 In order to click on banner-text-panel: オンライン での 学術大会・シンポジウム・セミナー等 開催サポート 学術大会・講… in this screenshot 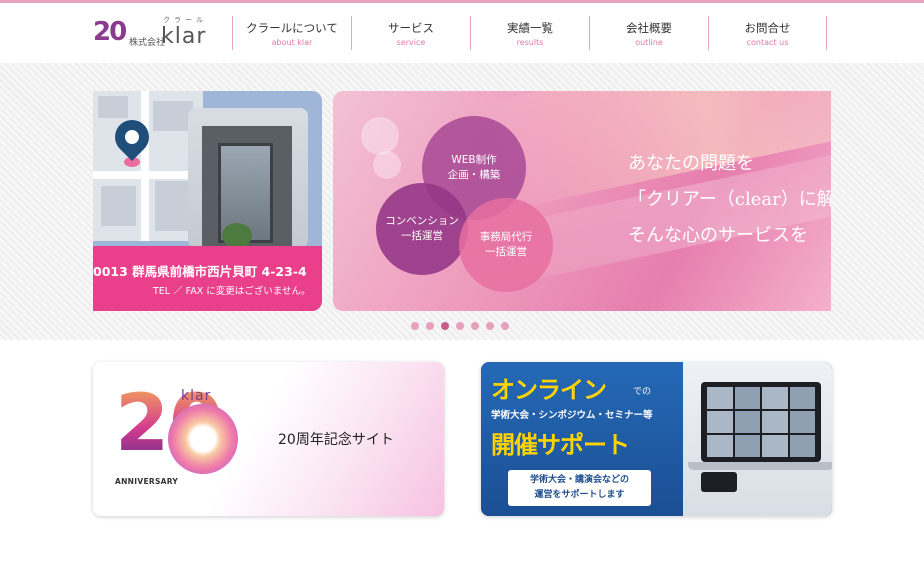, I will do `click(582, 439)`.